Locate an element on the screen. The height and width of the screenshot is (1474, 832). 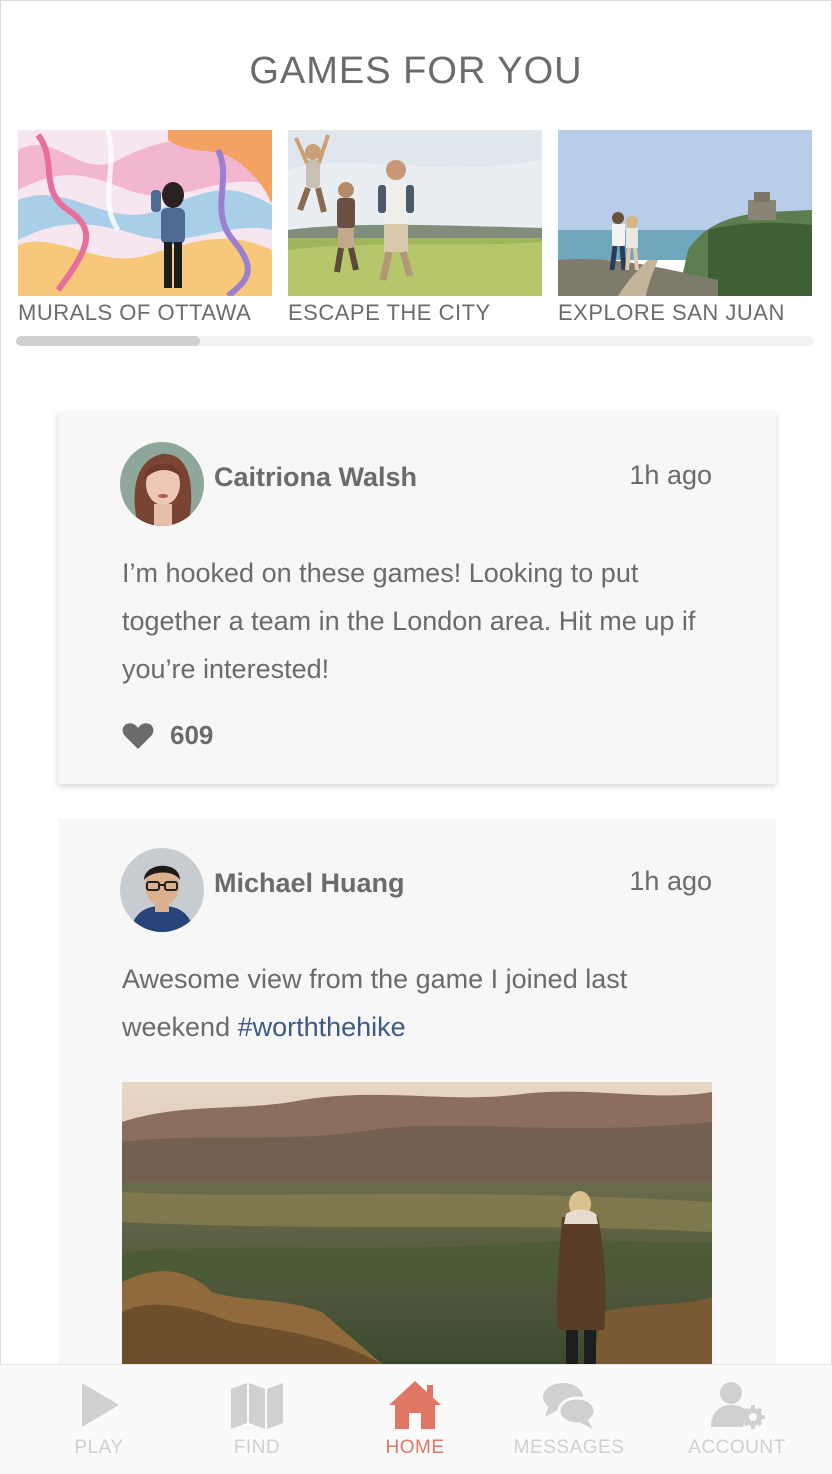
account-settings-icon is located at coordinates (737, 1405).